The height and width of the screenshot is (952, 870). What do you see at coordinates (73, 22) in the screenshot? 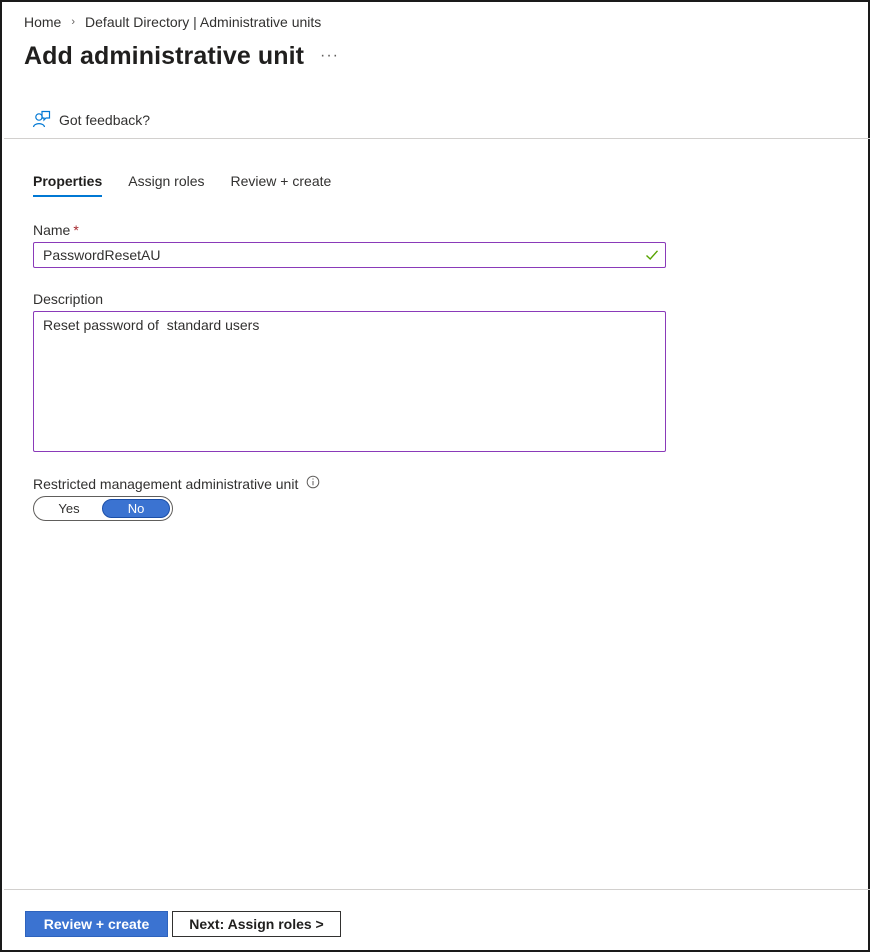
I see `chevron-right-icon: ›` at bounding box center [73, 22].